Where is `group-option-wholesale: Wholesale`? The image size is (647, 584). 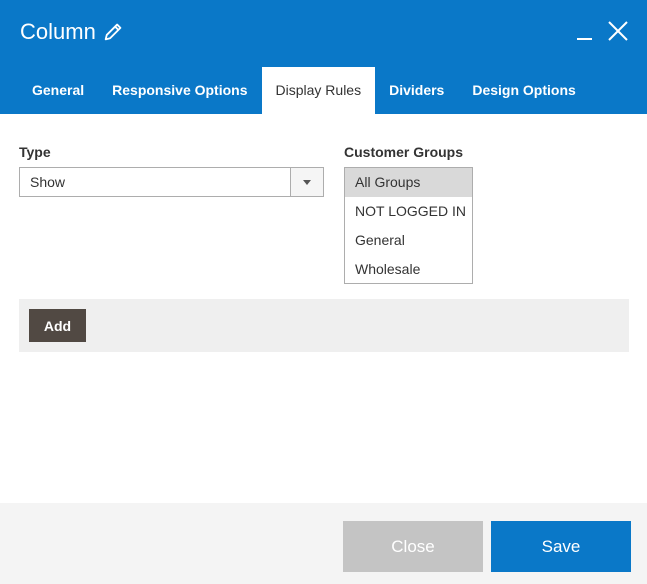
group-option-wholesale: Wholesale is located at coordinates (408, 269).